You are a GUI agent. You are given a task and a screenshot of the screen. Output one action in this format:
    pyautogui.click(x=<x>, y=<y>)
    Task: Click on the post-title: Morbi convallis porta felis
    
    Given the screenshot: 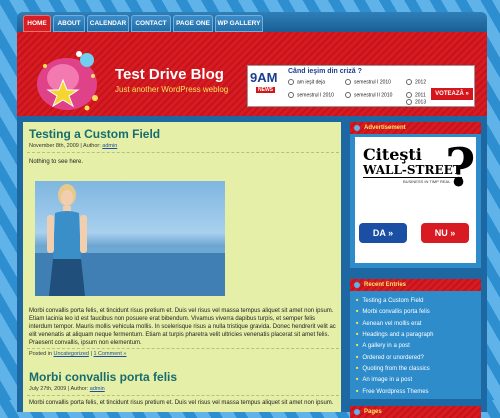 What is the action you would take?
    pyautogui.click(x=103, y=377)
    